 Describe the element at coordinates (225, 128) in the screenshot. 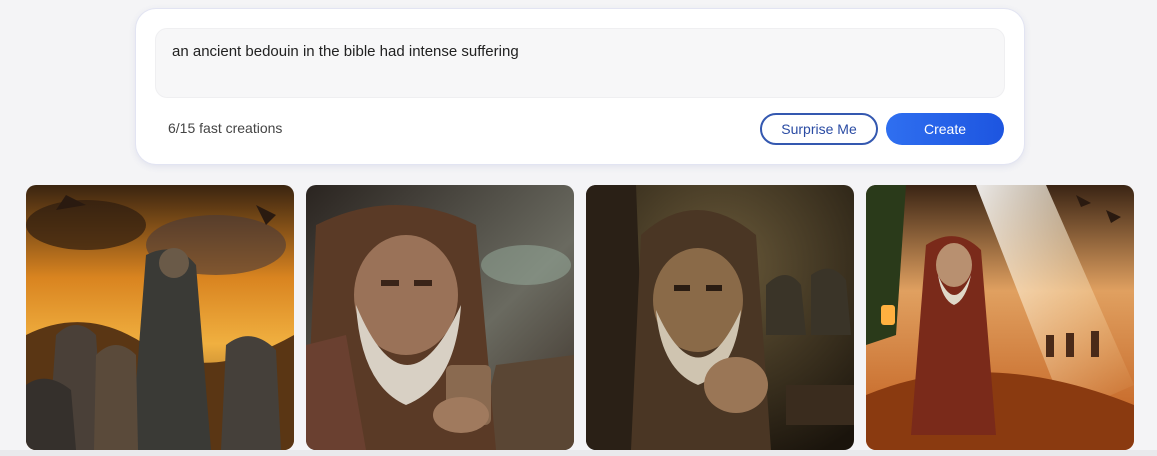

I see `fast-creations-counter: 6/15 fast creations` at that location.